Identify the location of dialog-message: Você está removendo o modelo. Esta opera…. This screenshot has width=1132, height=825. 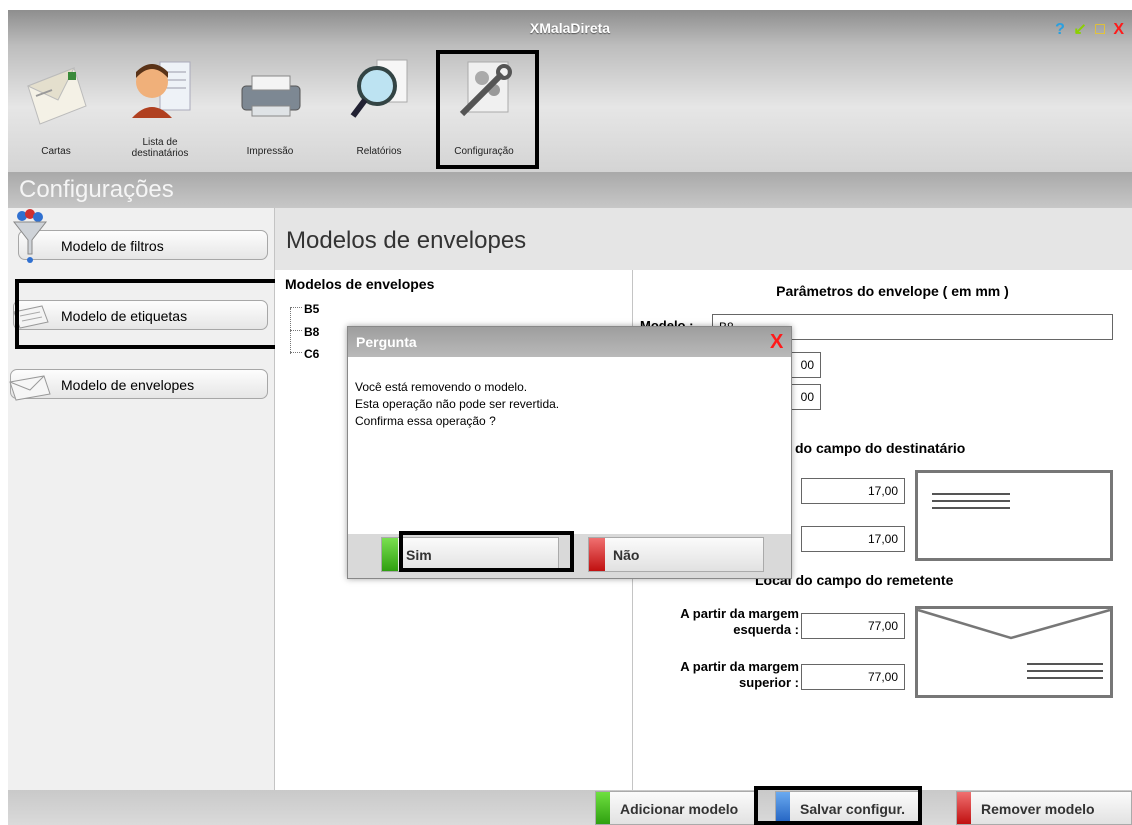
(457, 404).